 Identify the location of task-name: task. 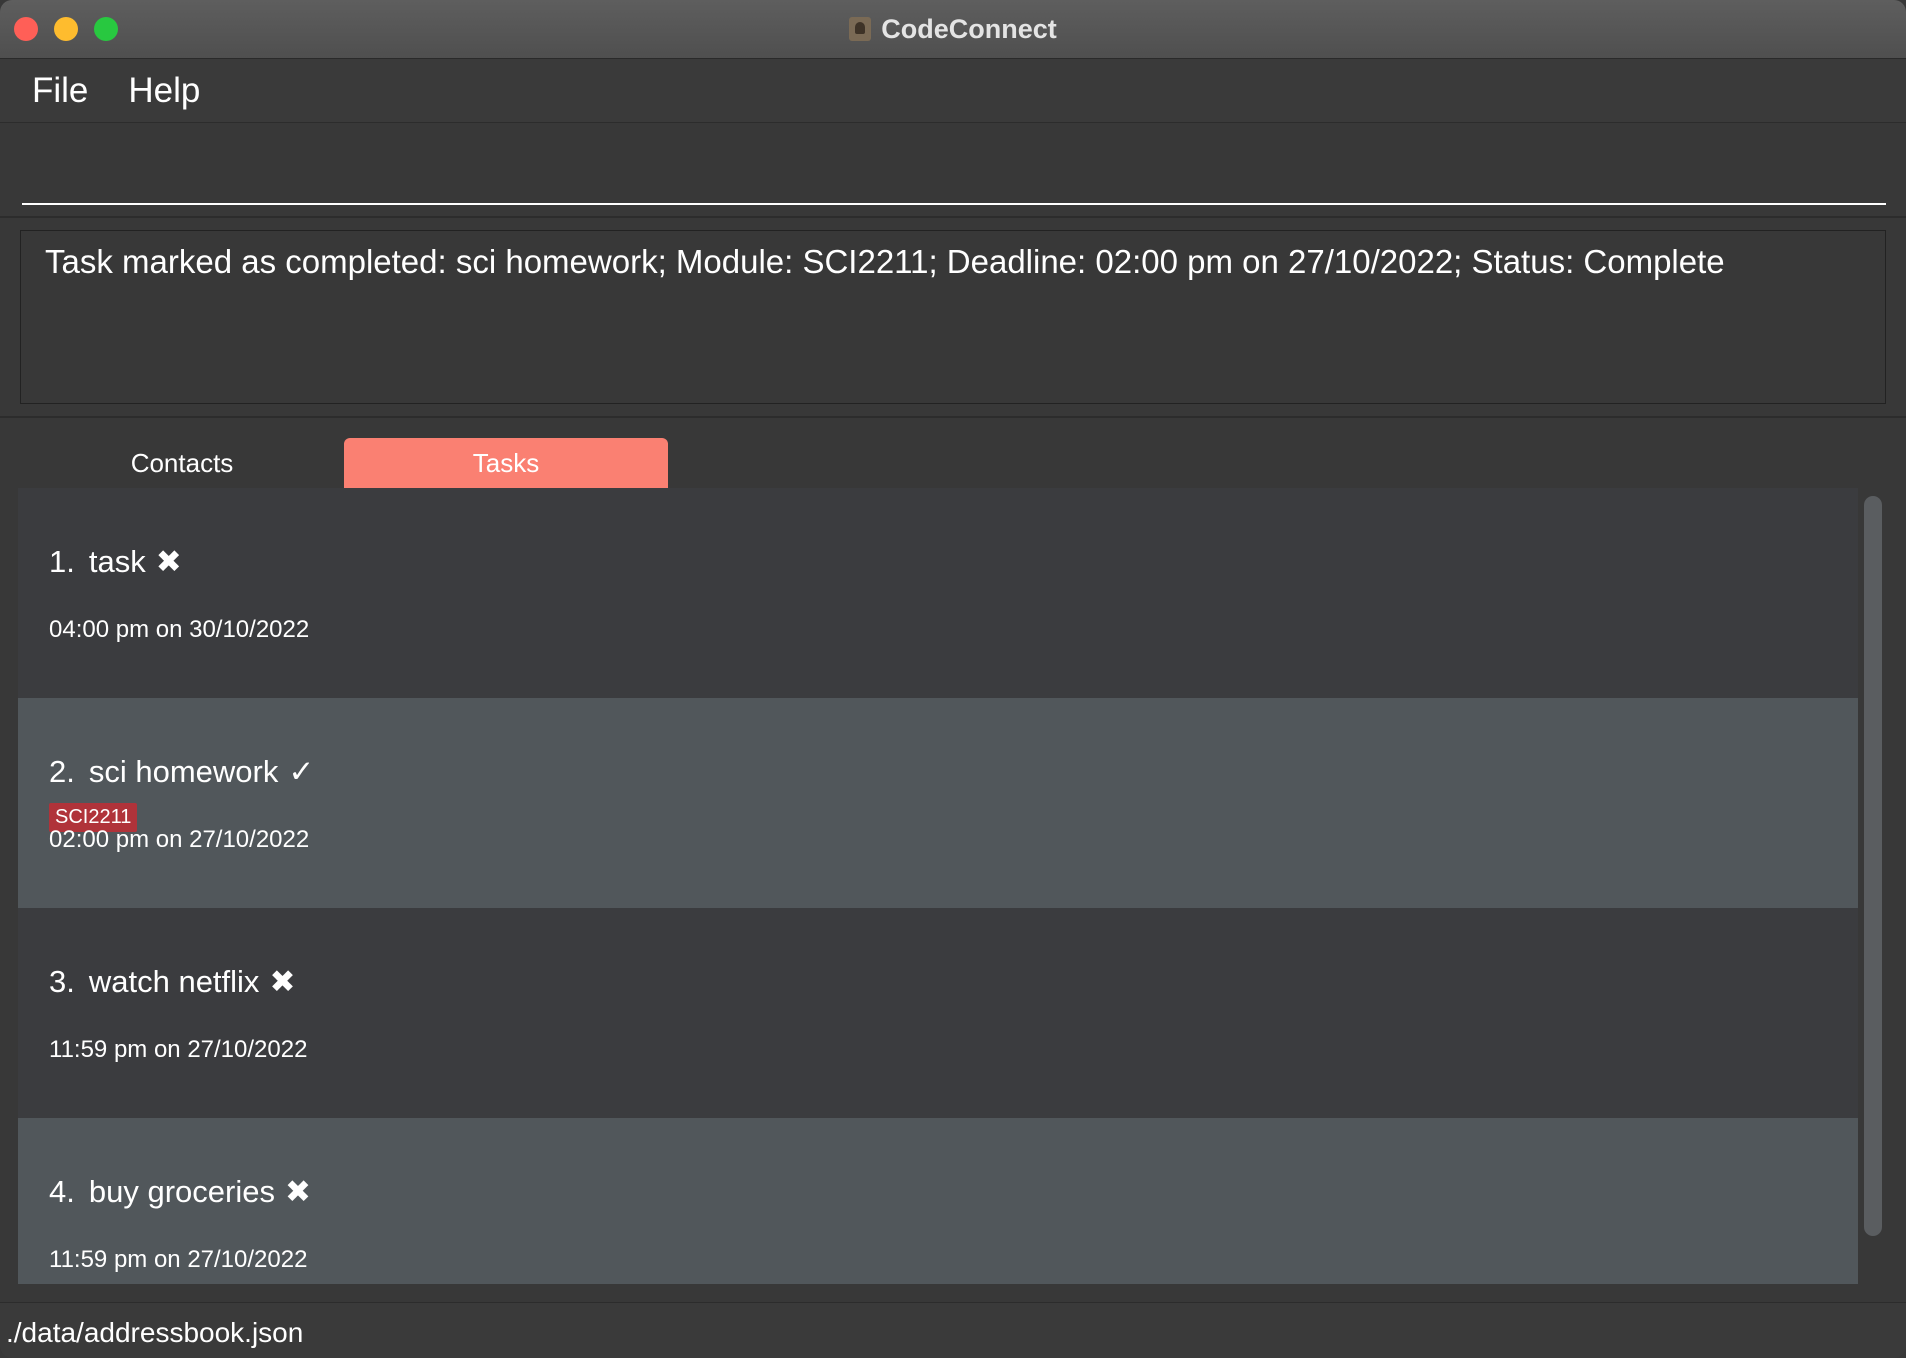
(117, 561).